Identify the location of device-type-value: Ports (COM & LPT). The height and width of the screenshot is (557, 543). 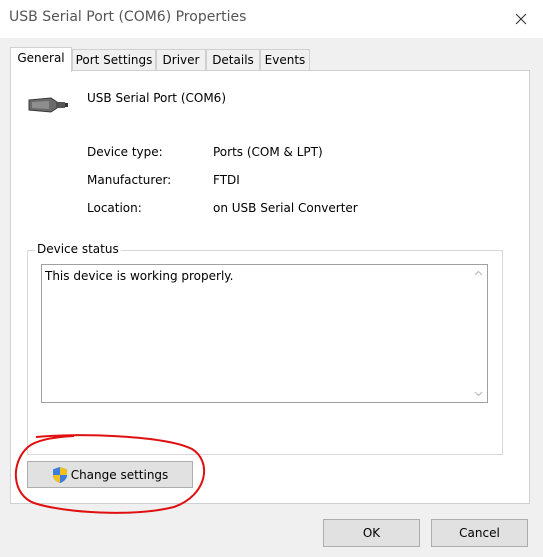
(268, 152).